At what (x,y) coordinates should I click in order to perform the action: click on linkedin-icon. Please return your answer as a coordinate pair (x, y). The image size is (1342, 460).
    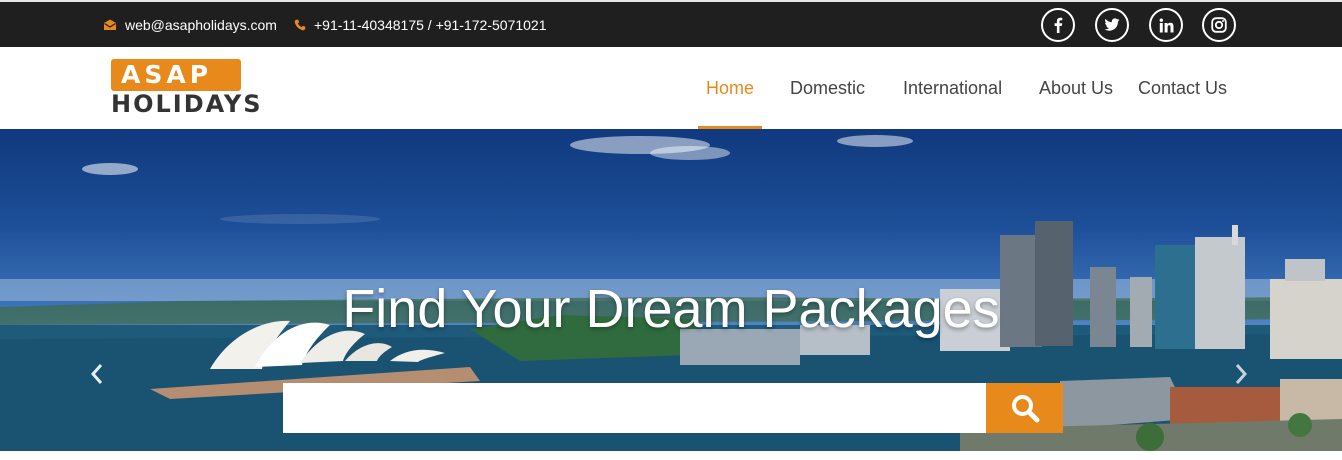
    Looking at the image, I should click on (1166, 25).